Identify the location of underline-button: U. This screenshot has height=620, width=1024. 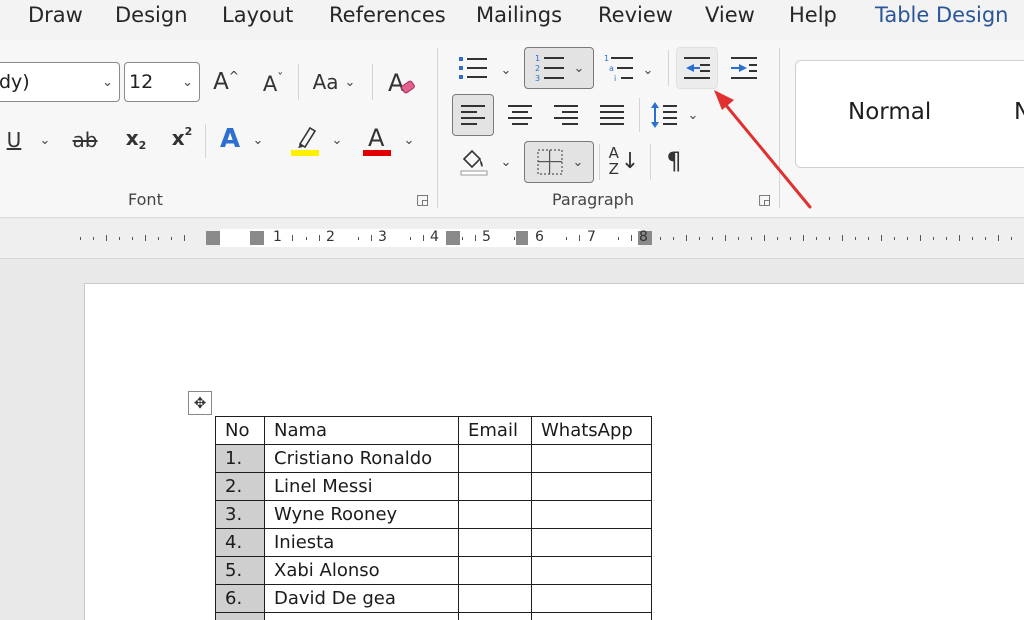
(14, 140).